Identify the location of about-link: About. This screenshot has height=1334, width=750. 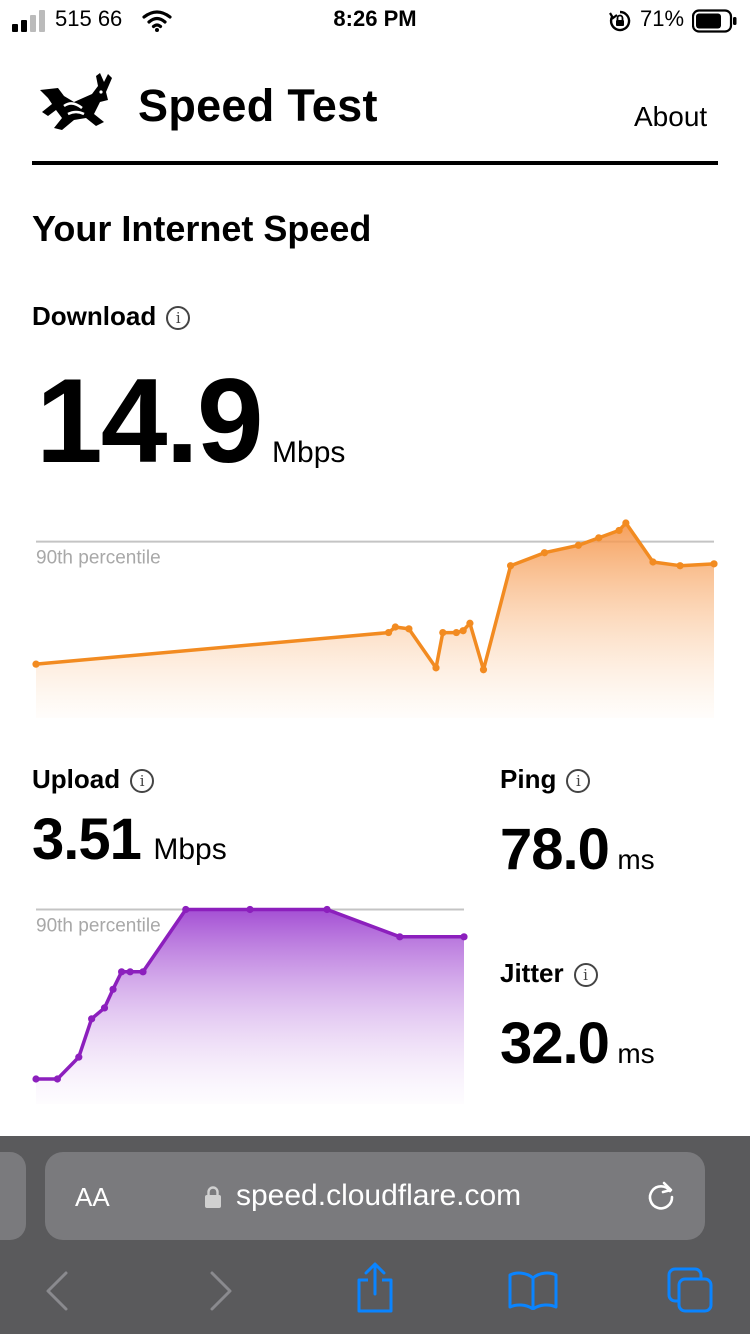
(670, 117).